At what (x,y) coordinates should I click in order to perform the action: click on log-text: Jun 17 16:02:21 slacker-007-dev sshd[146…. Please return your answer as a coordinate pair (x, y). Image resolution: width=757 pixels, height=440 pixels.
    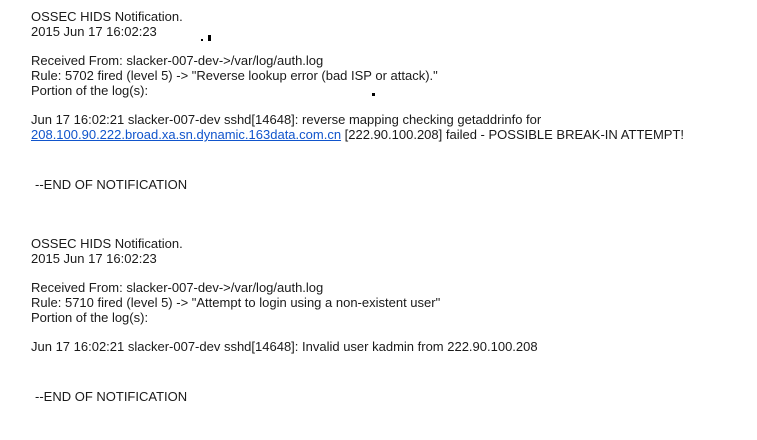
    Looking at the image, I should click on (286, 119).